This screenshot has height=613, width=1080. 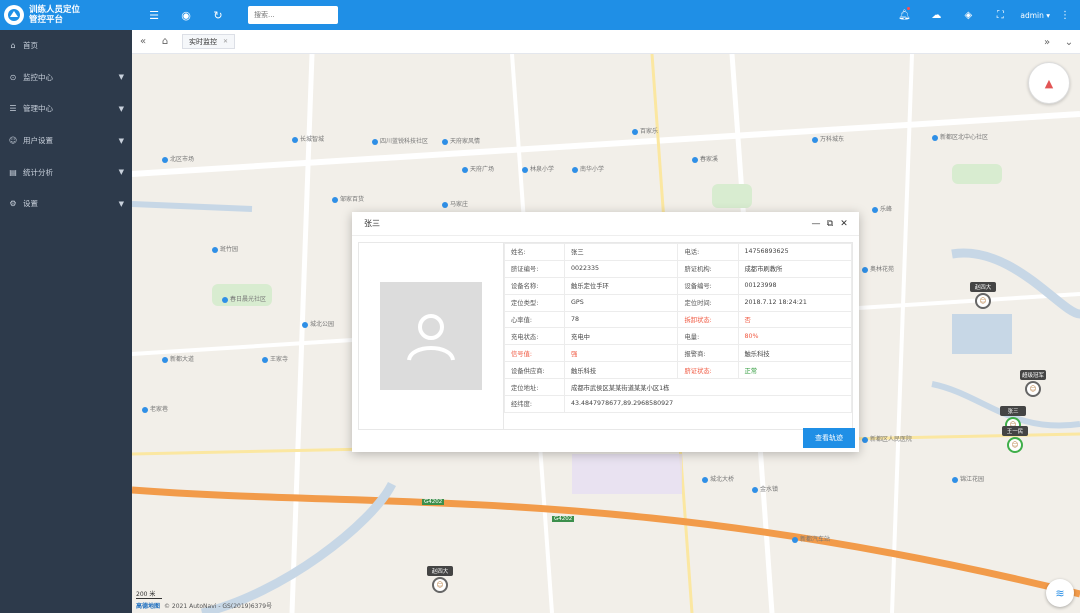 I want to click on map-label: 南华小学, so click(x=588, y=168).